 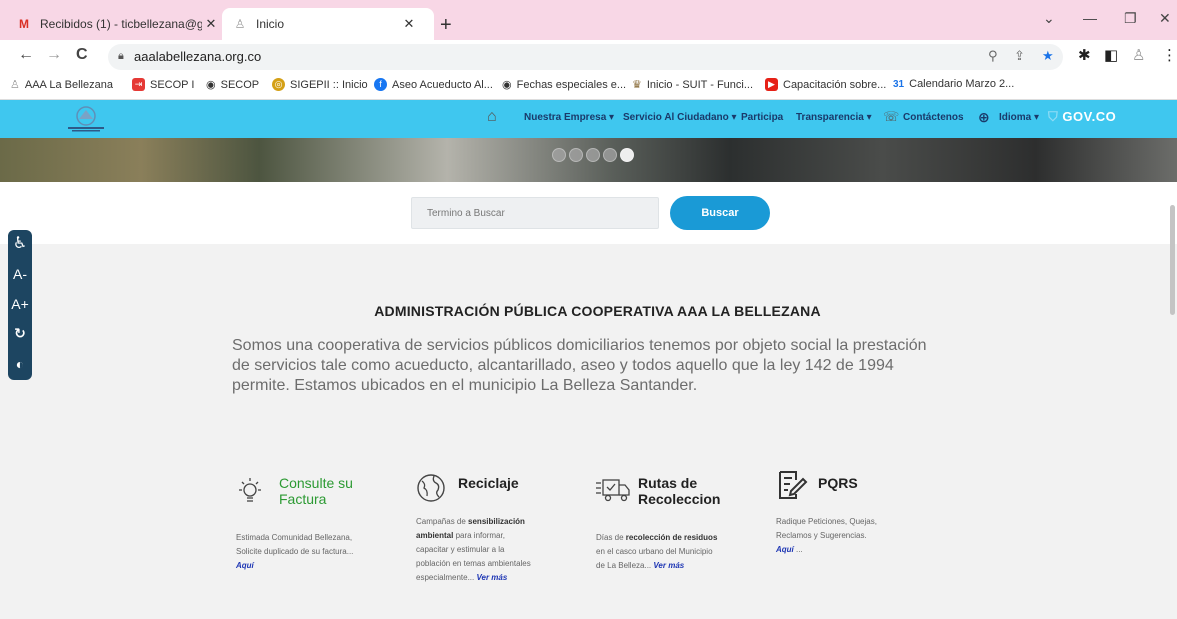 I want to click on nav-servicio-ciudadano: Servicio Al Ciudadano ▾, so click(x=680, y=117).